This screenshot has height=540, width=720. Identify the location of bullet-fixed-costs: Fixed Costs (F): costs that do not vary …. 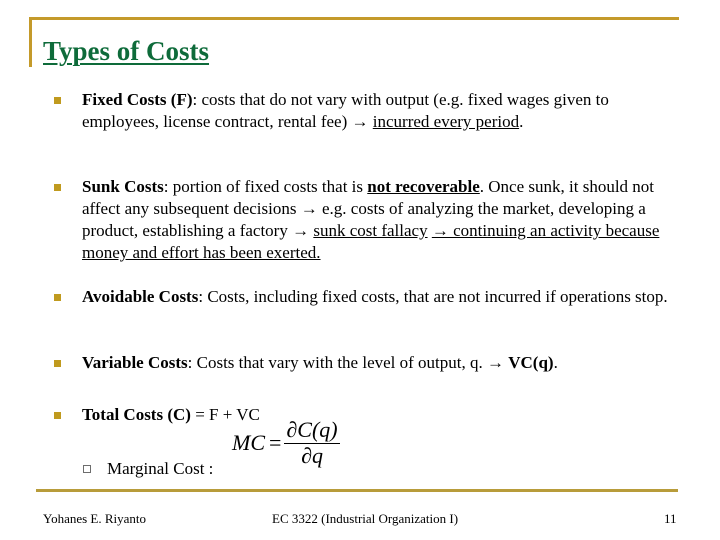
(369, 111).